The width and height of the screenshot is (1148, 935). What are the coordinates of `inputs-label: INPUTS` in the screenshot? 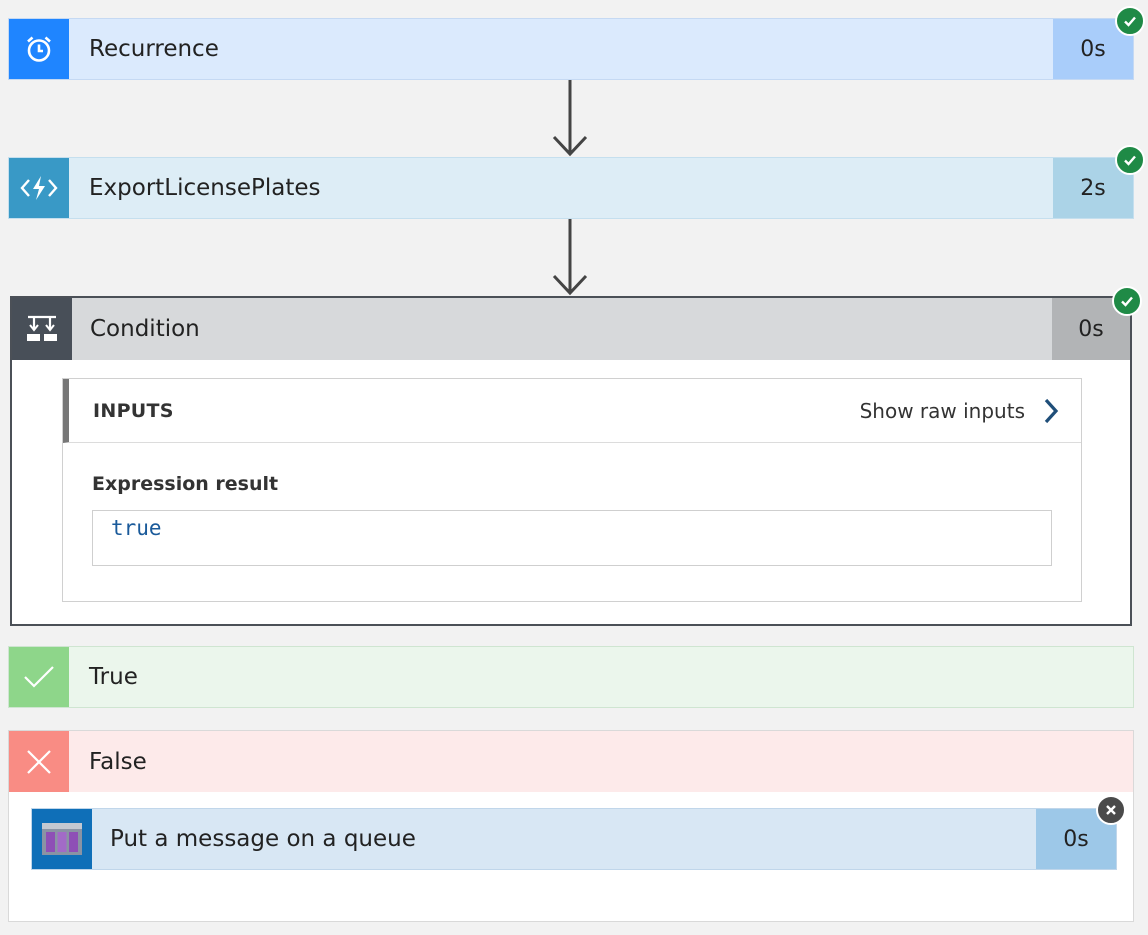 It's located at (133, 410).